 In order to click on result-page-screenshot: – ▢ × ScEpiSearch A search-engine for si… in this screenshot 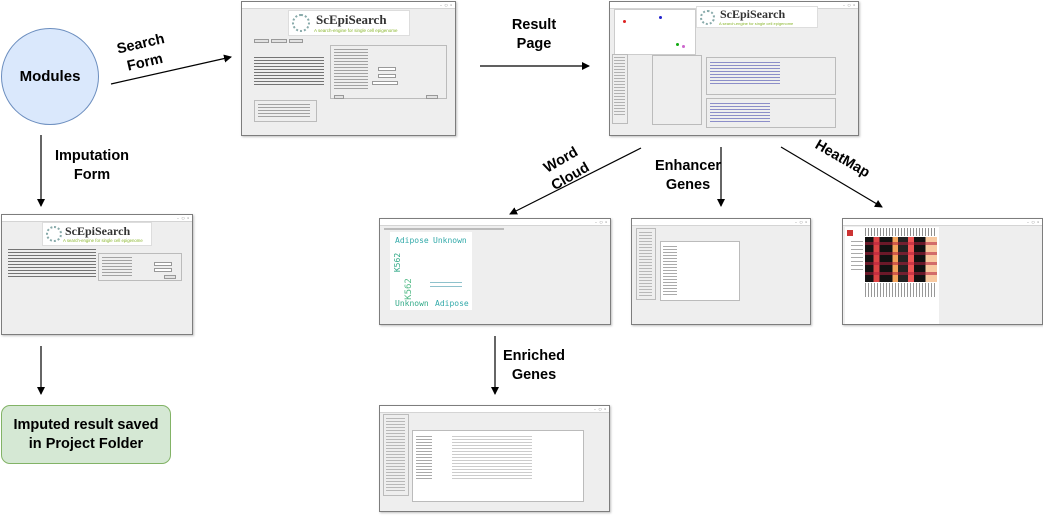, I will do `click(734, 68)`.